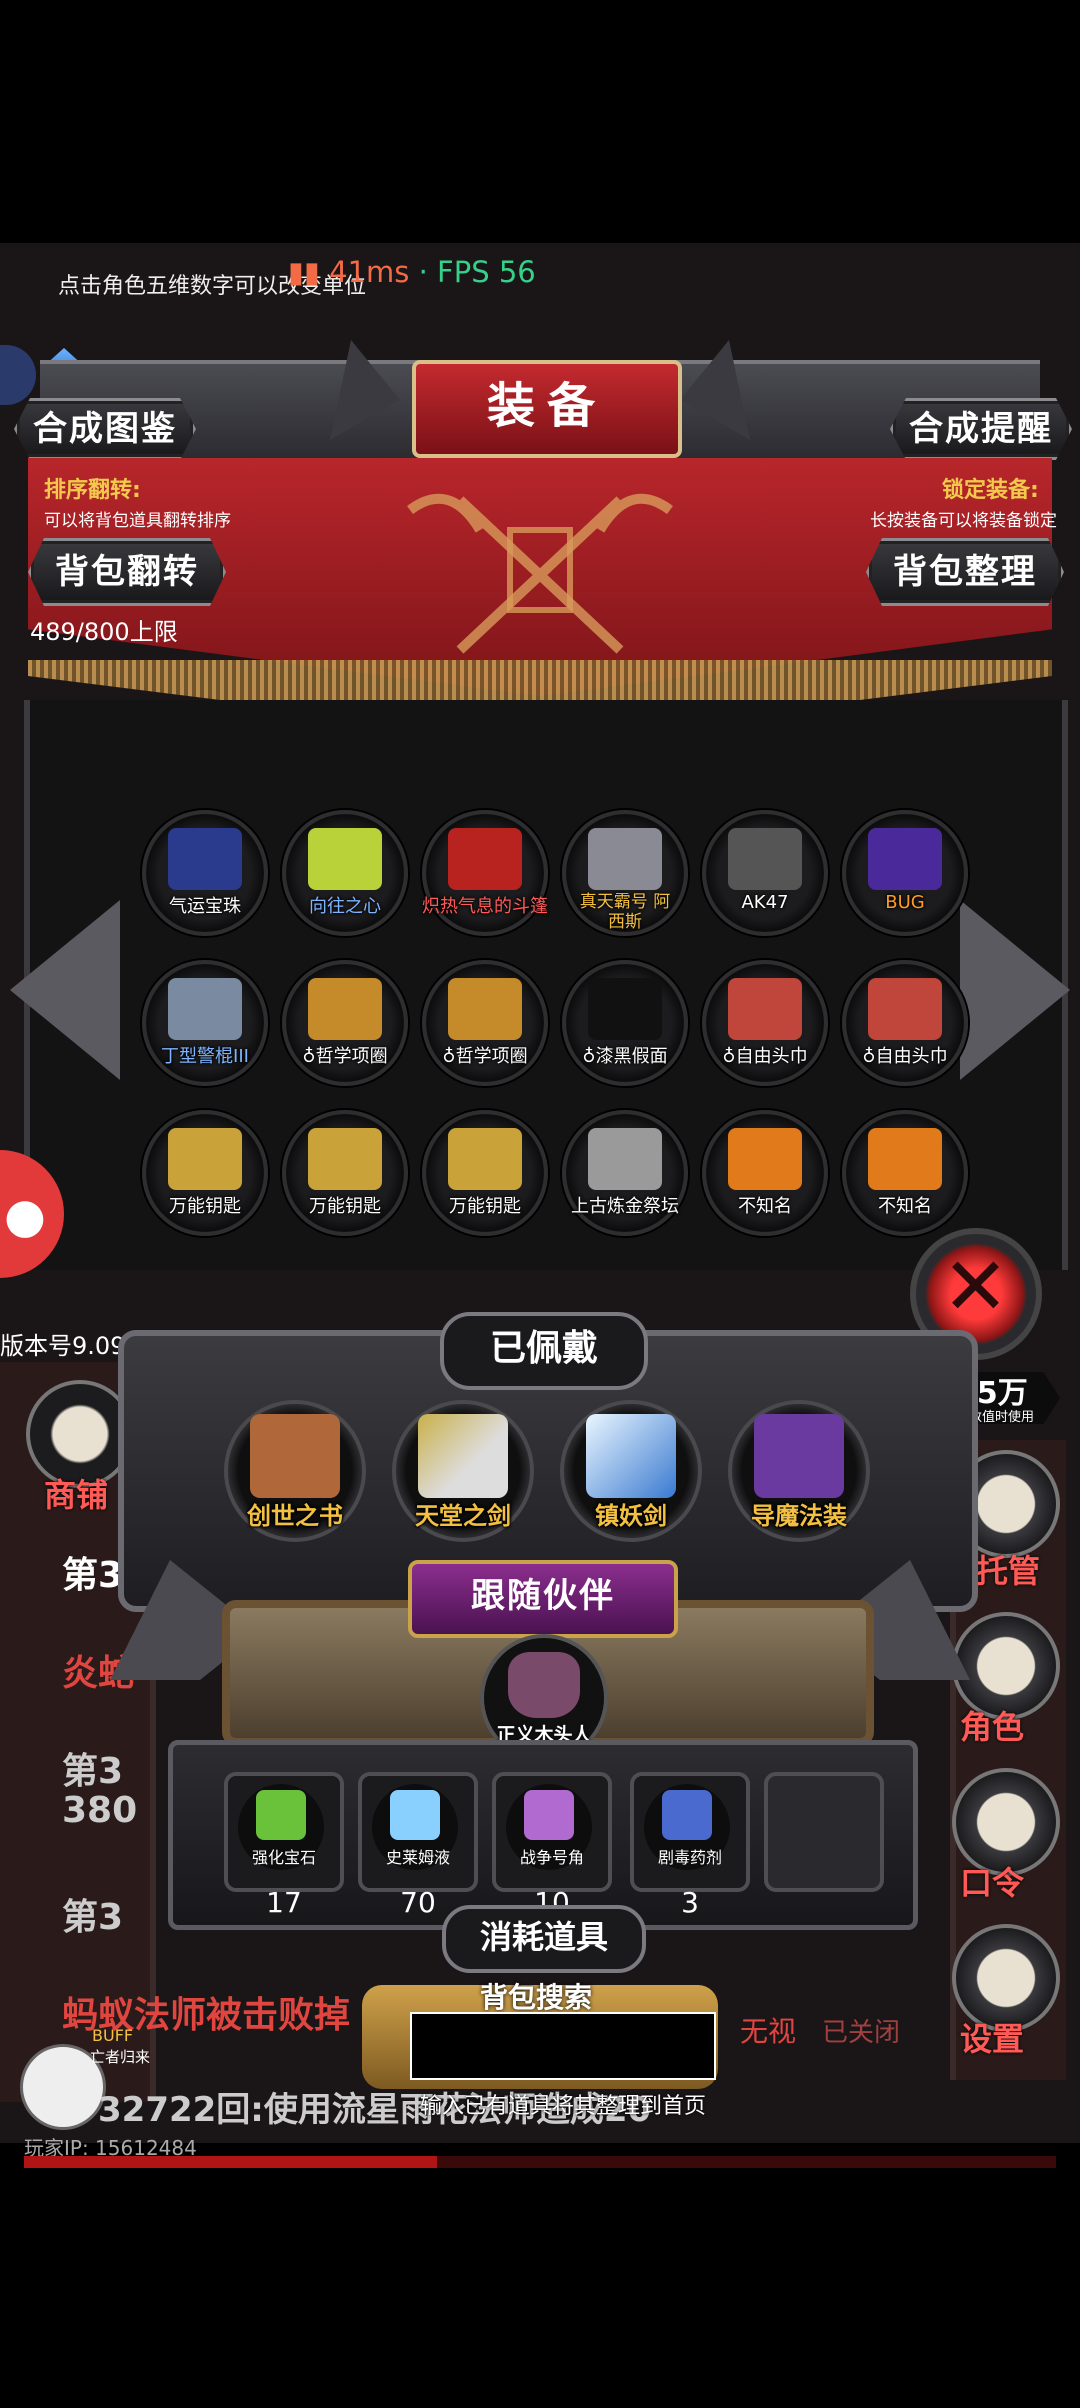 The width and height of the screenshot is (1080, 2408). I want to click on item-label: 丁型警棍III, so click(205, 1056).